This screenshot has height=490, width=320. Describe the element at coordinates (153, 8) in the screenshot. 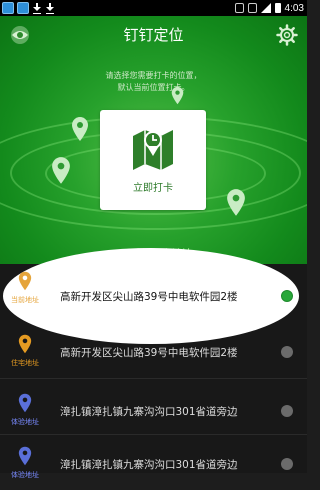

I see `status-bar: 4:03` at that location.